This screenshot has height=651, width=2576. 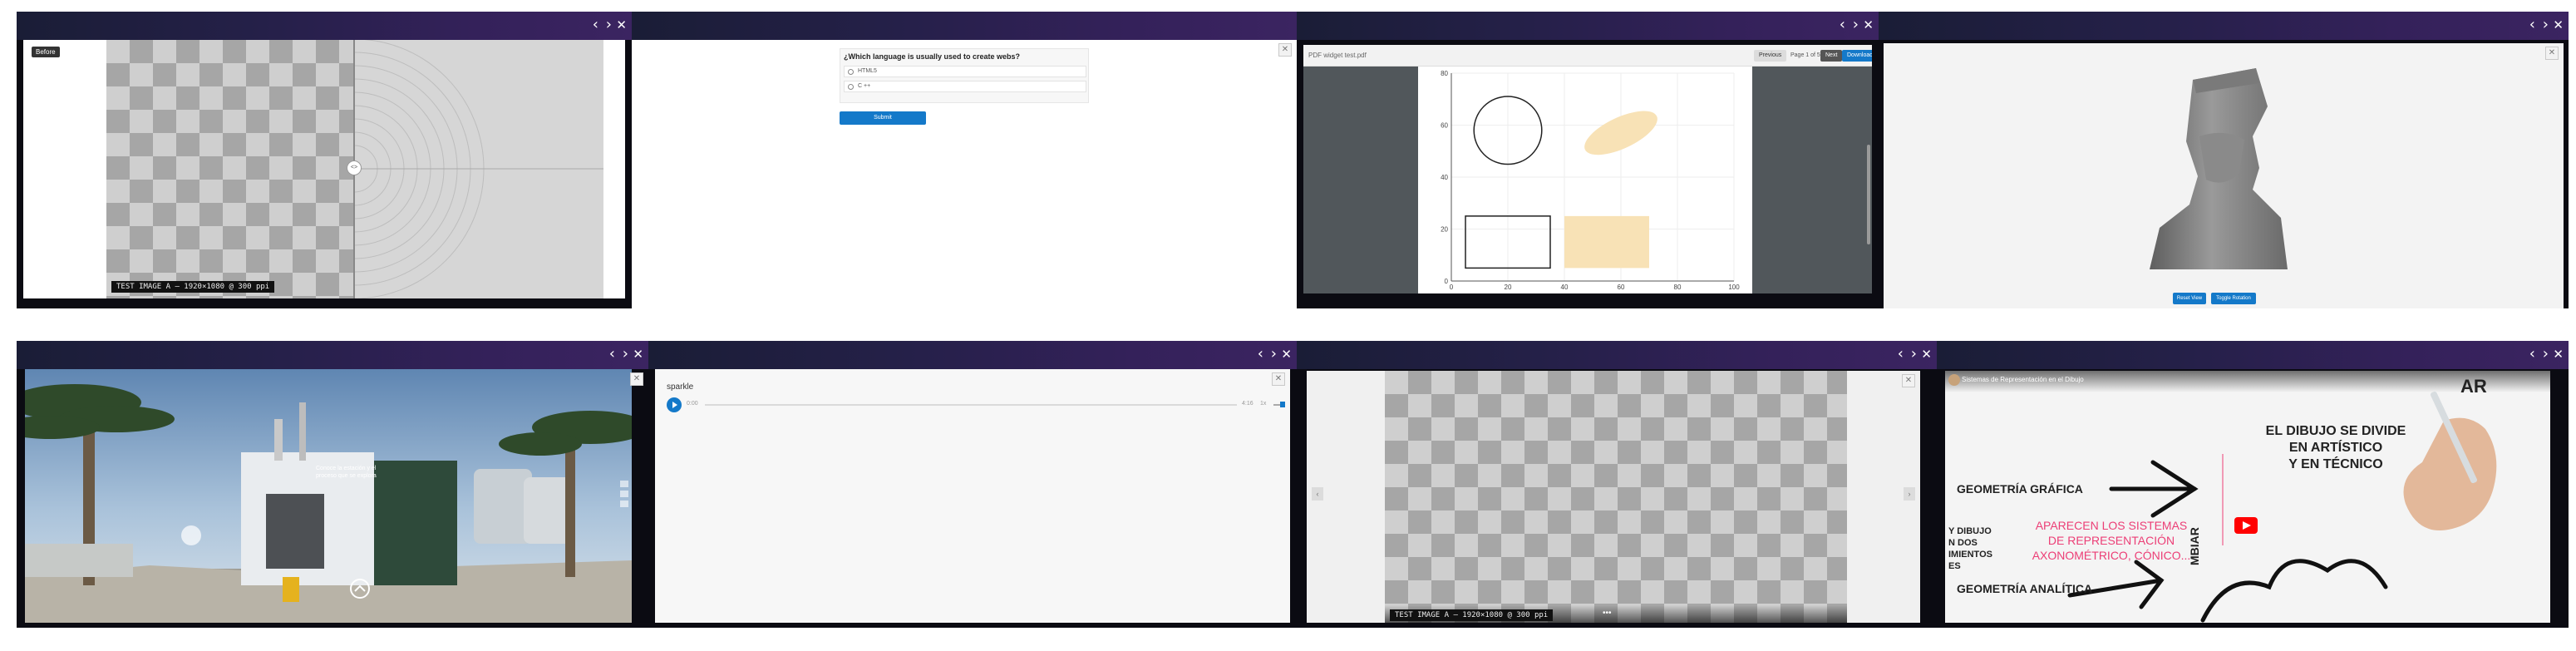 I want to click on quiz-option: C ++, so click(x=965, y=86).